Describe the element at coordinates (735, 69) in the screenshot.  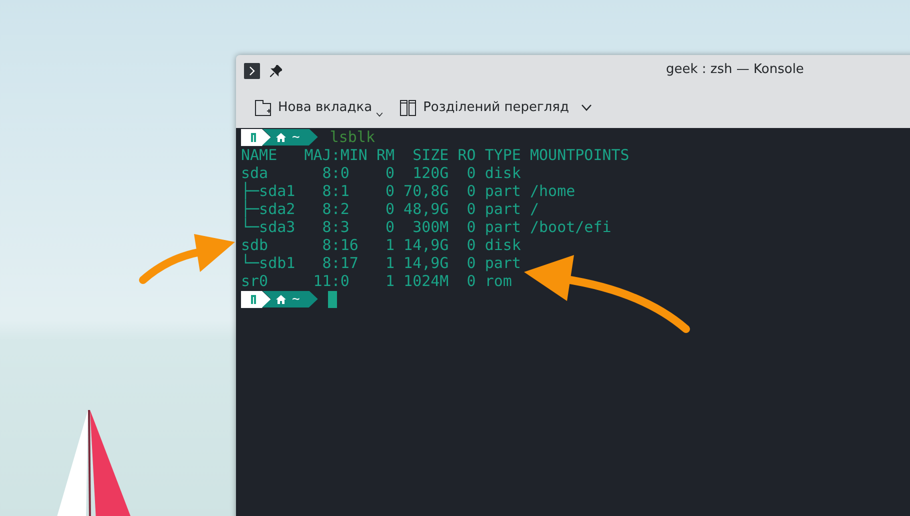
I see `window-title: geek : zsh — Konsole` at that location.